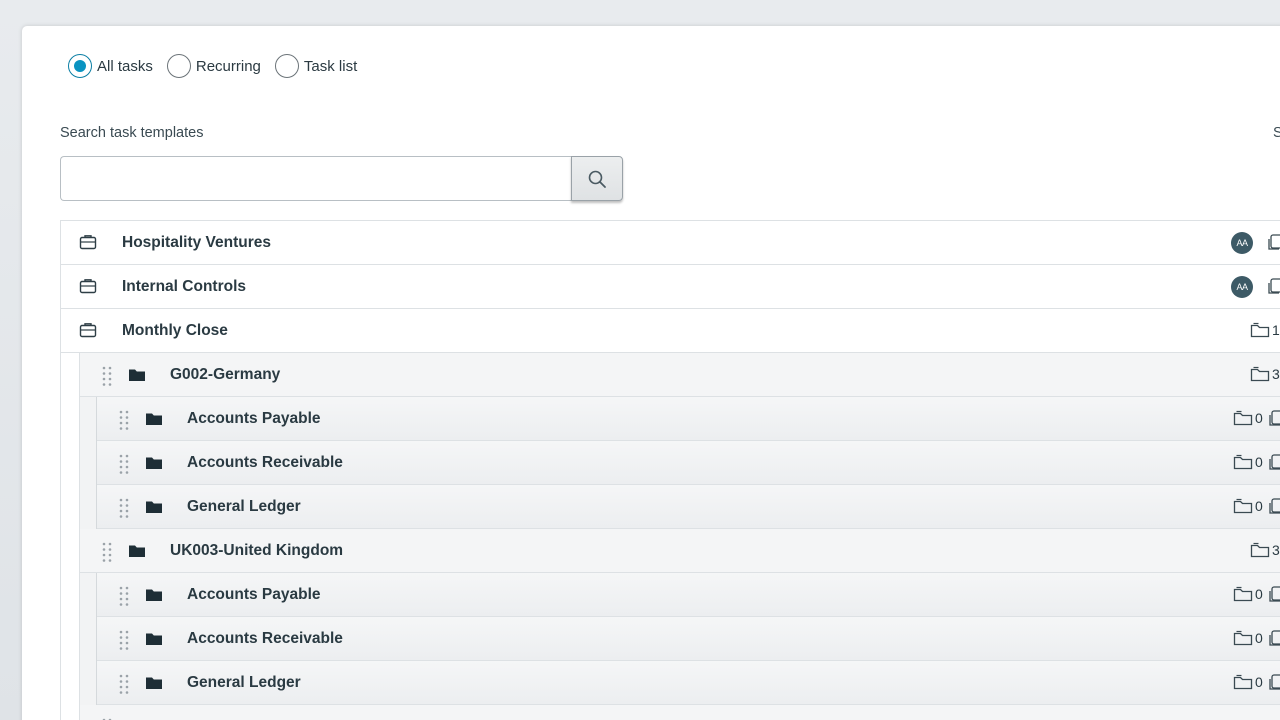  Describe the element at coordinates (316, 178) in the screenshot. I see `search-input` at that location.